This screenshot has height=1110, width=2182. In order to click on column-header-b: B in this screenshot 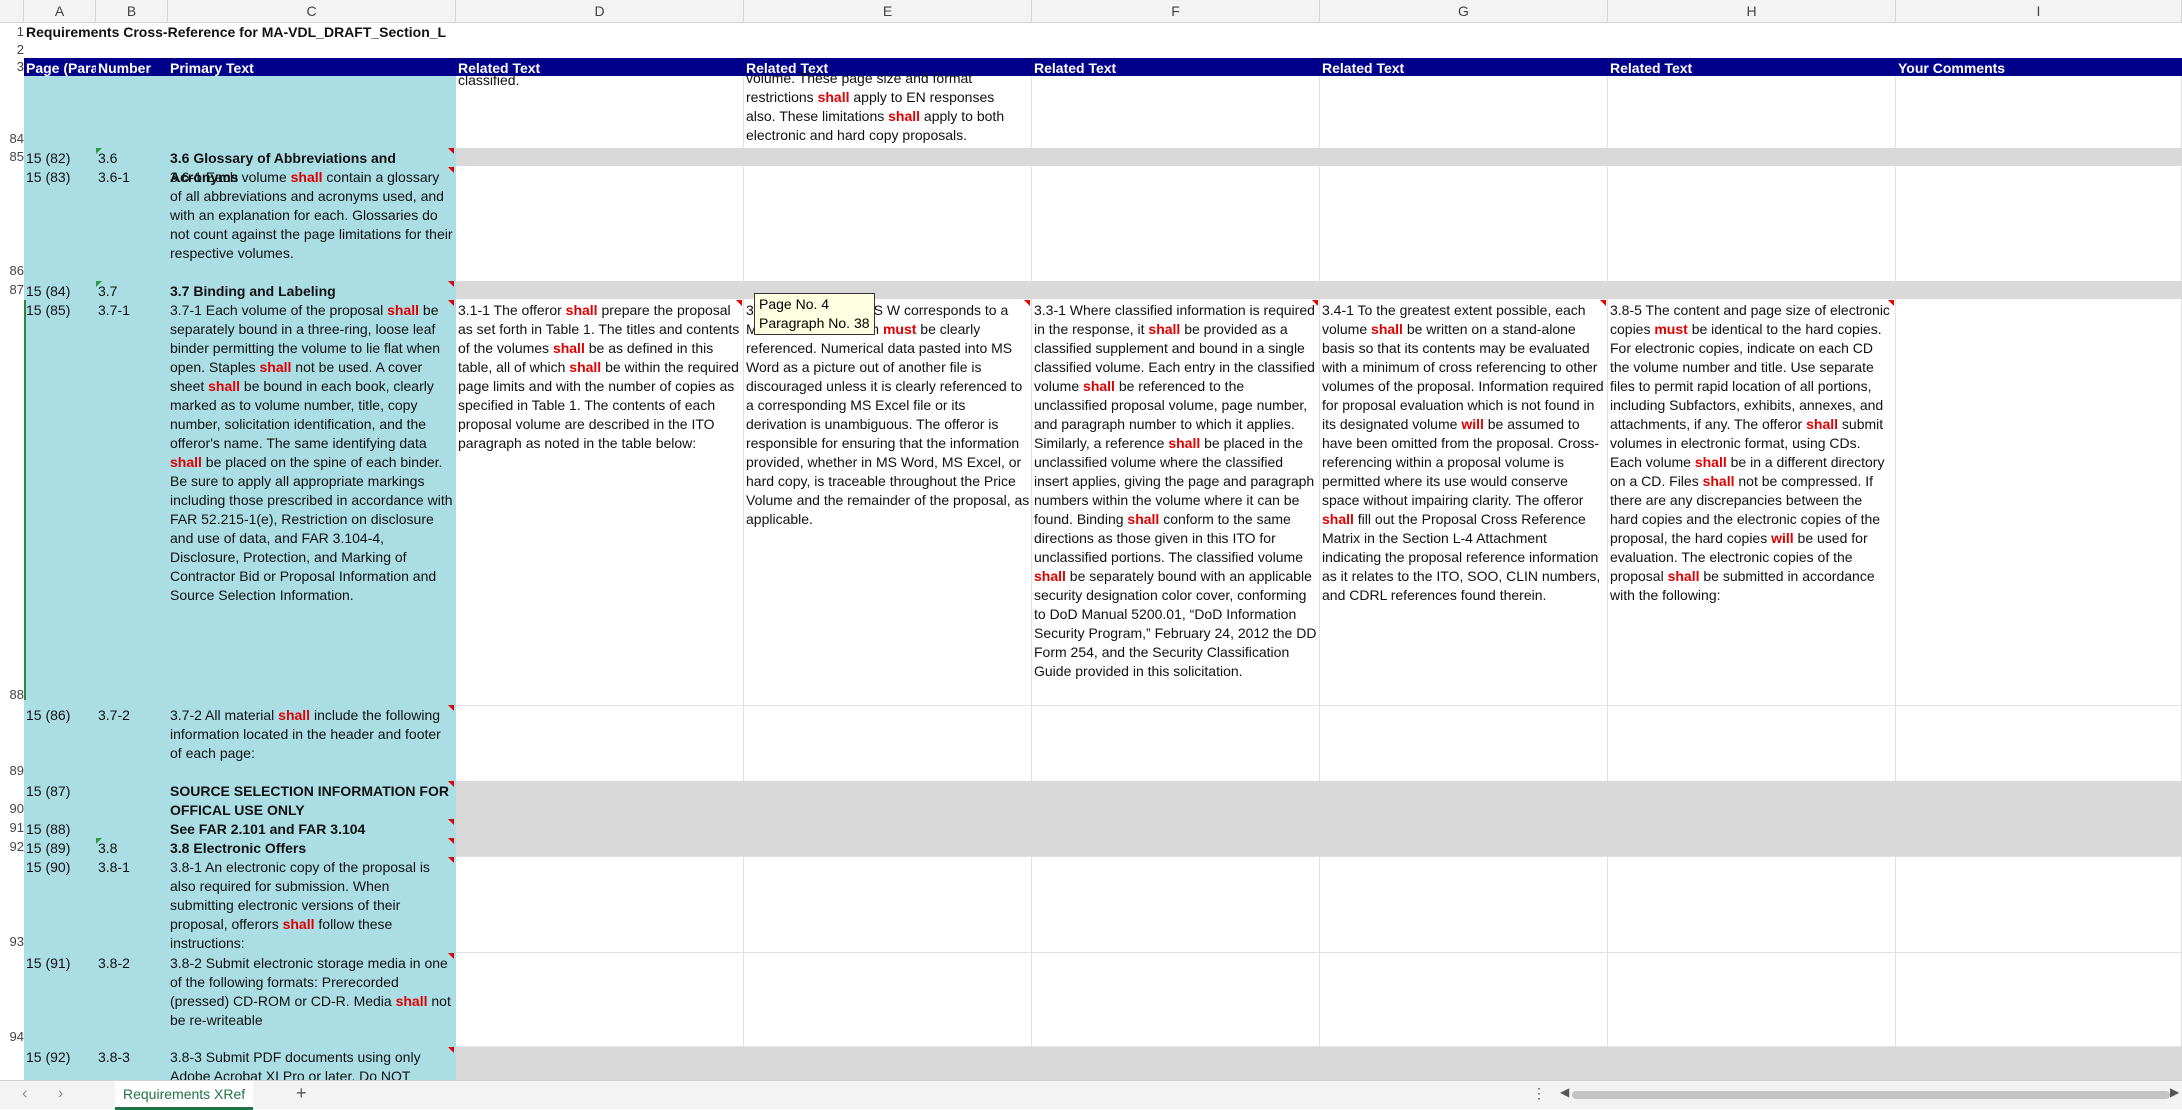, I will do `click(132, 11)`.